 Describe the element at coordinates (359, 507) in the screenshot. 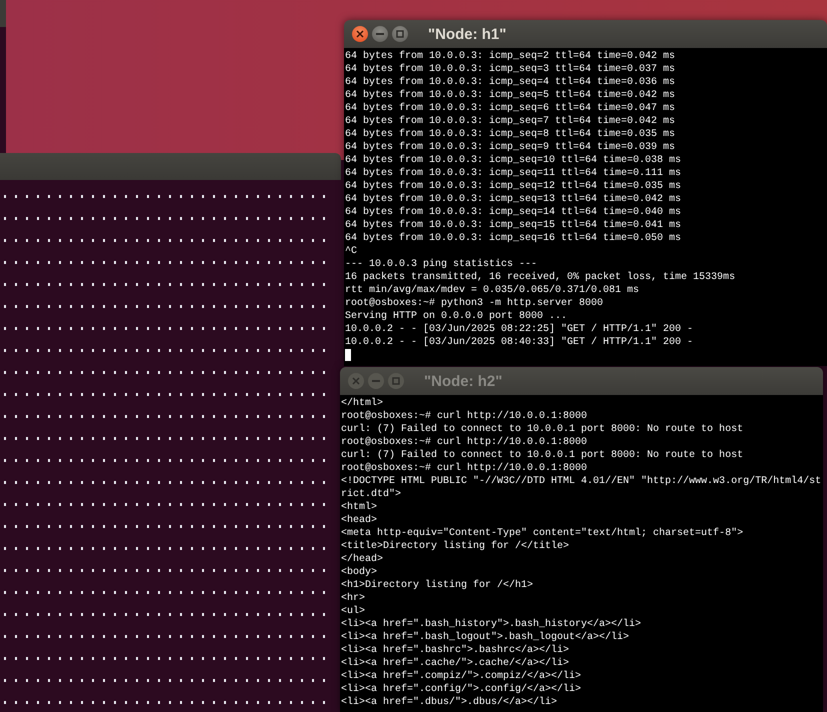

I see `terminal-line: <html>` at that location.